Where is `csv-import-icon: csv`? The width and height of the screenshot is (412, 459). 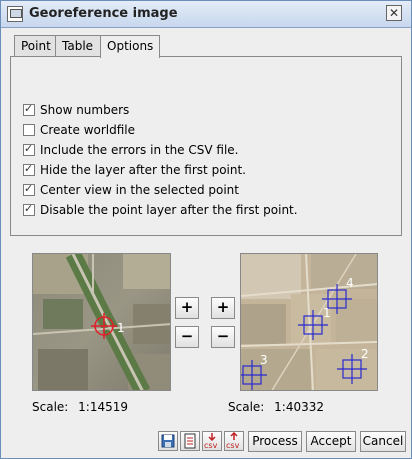
csv-import-icon: csv is located at coordinates (233, 440).